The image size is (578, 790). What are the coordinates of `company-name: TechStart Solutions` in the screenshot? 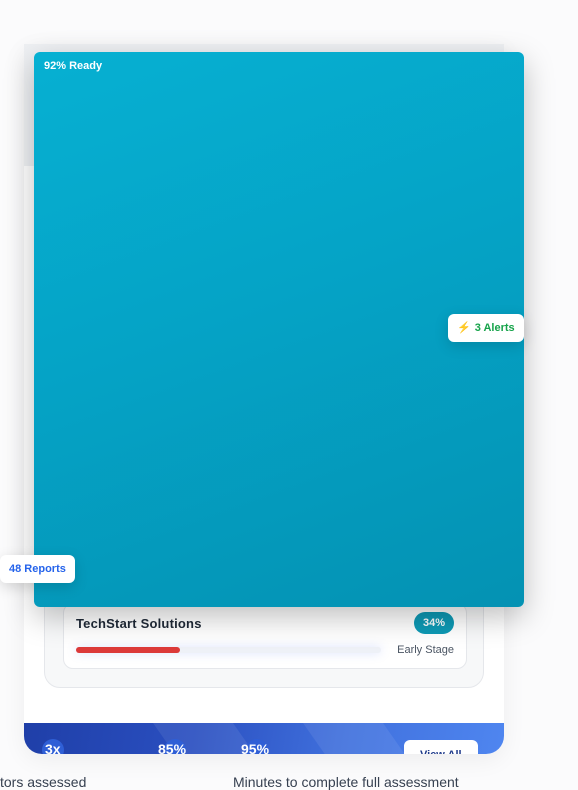 It's located at (139, 623).